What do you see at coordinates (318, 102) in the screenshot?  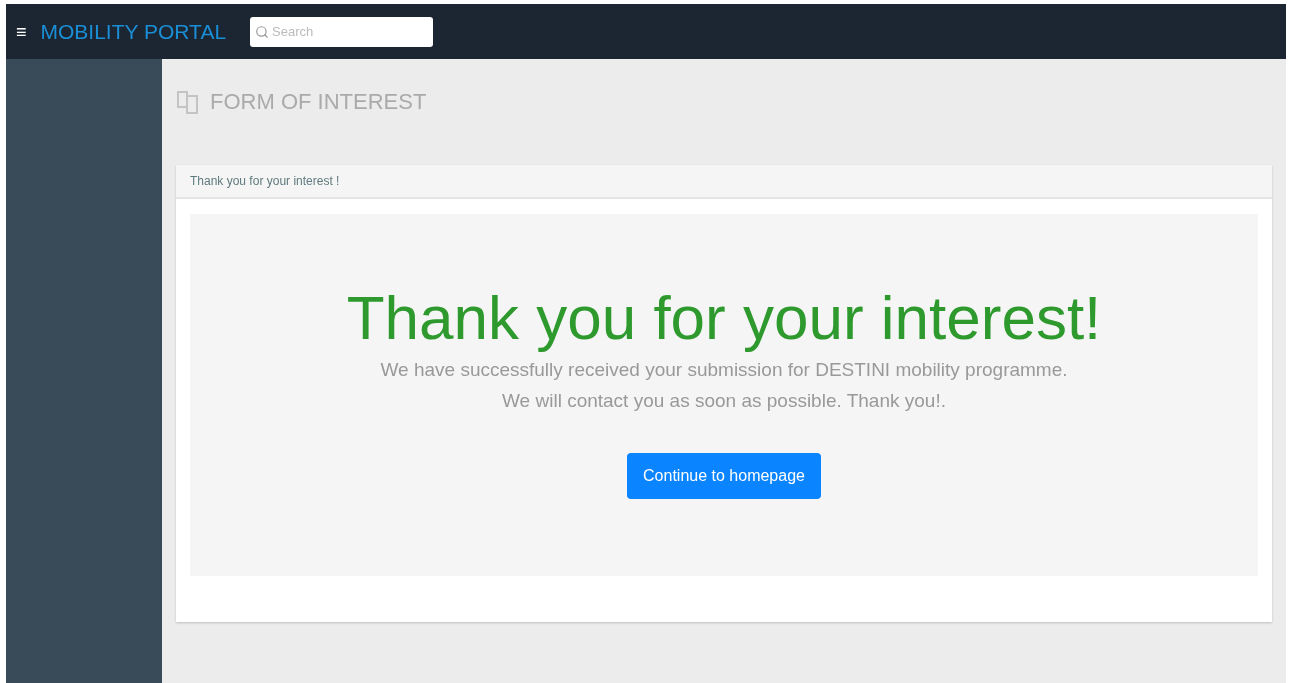 I see `page-title: FORM OF INTEREST` at bounding box center [318, 102].